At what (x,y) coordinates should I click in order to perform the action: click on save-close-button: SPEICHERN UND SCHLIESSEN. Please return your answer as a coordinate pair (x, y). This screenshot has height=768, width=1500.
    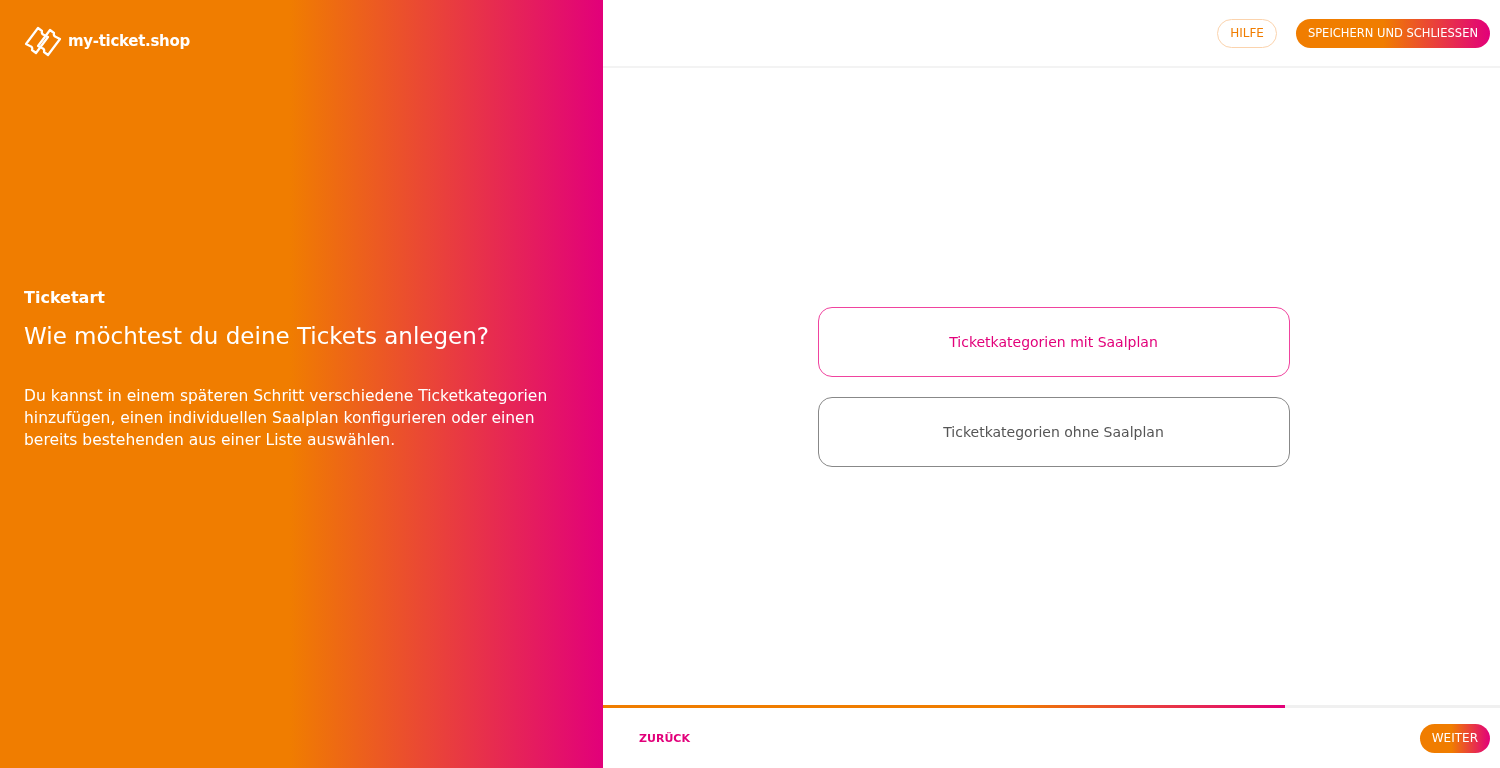
    Looking at the image, I should click on (1392, 33).